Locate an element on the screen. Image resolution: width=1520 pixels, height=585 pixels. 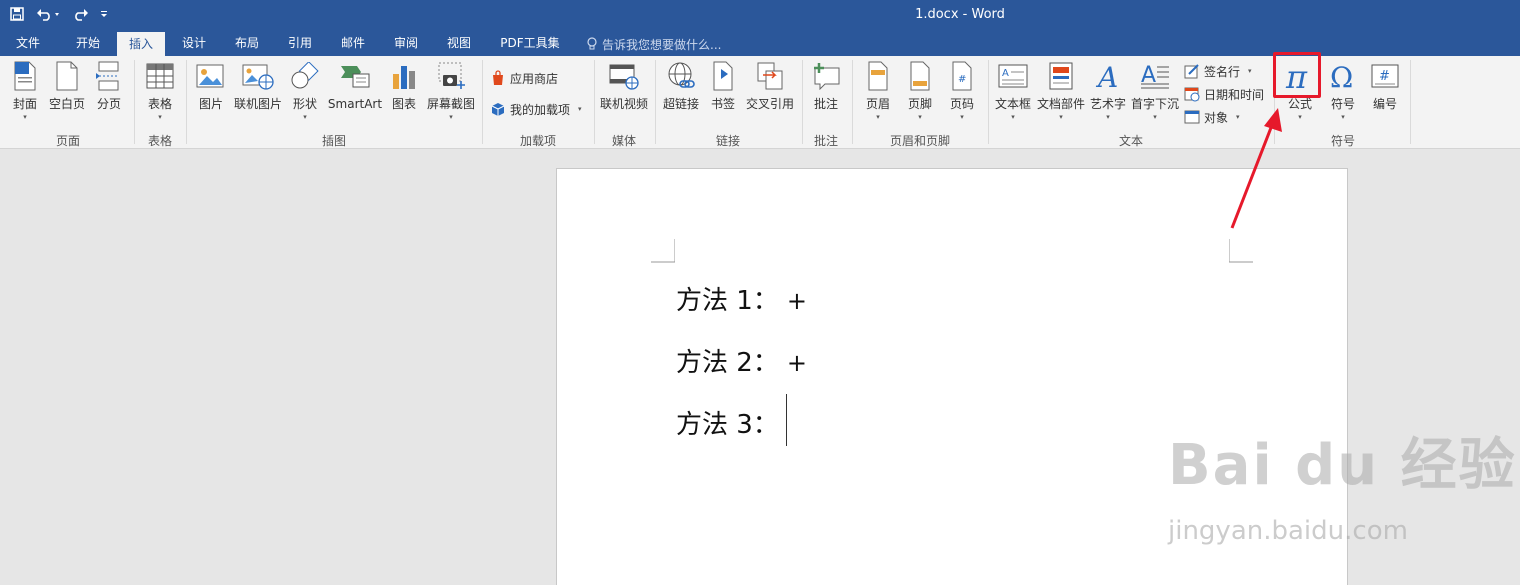
quick-access-toolbar is located at coordinates (58, 14).